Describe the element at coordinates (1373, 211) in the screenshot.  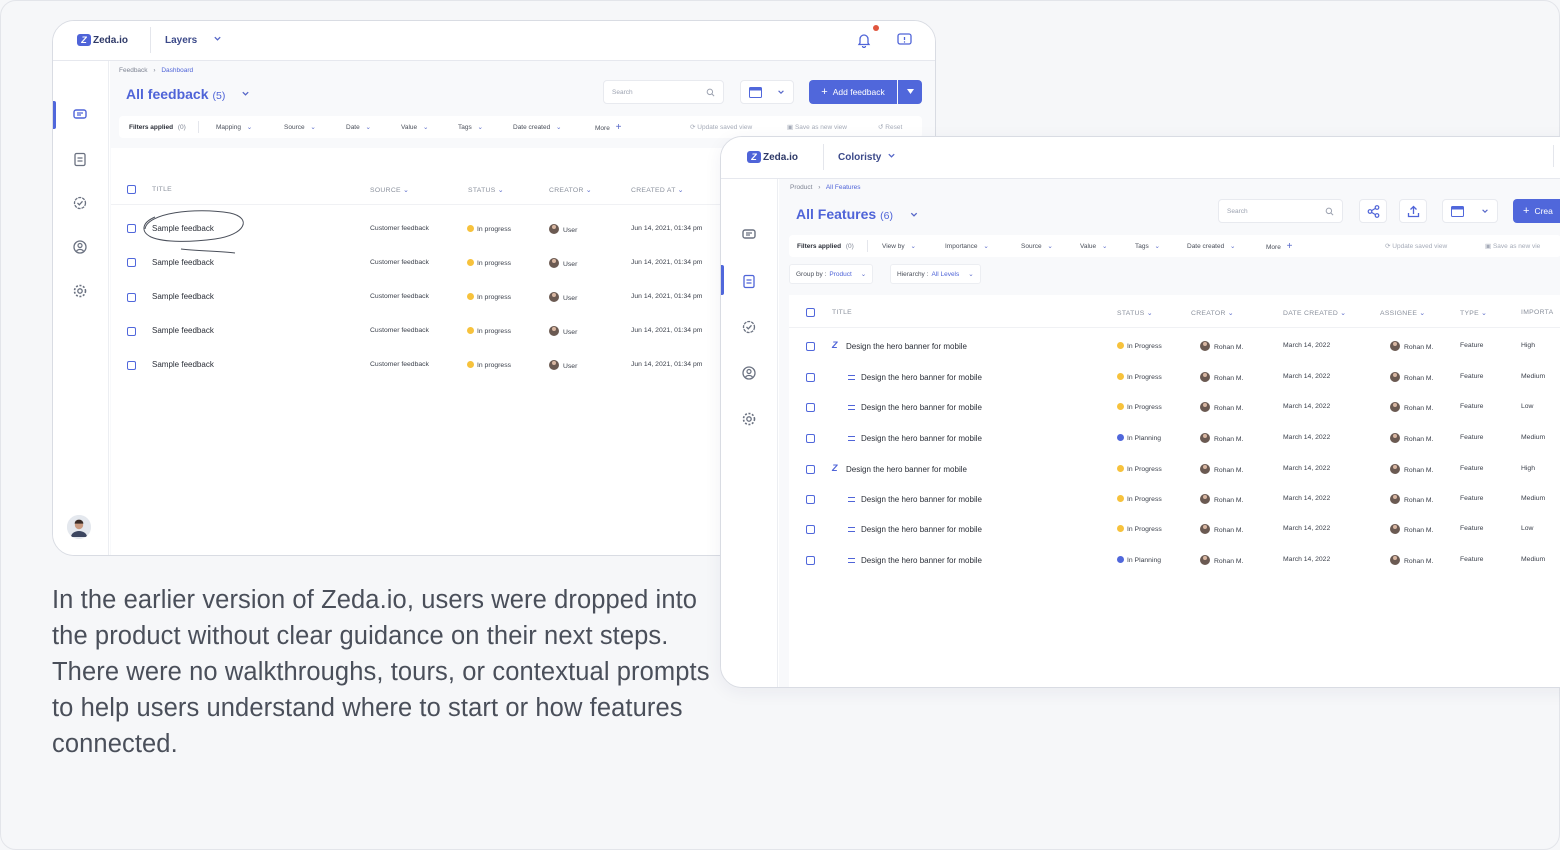
I see `share-button` at that location.